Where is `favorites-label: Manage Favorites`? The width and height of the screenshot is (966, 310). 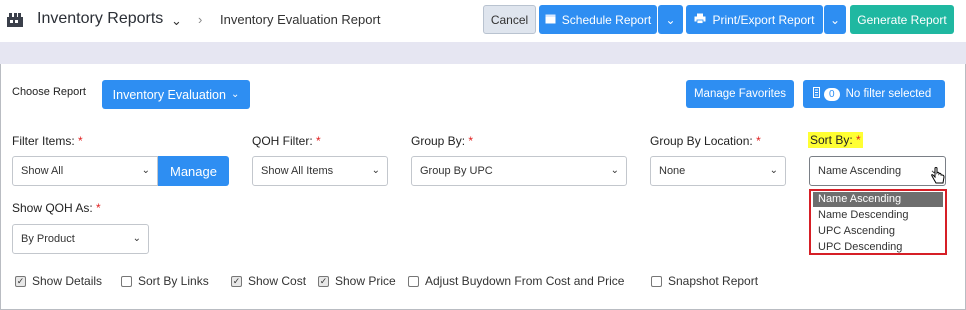
favorites-label: Manage Favorites is located at coordinates (740, 94).